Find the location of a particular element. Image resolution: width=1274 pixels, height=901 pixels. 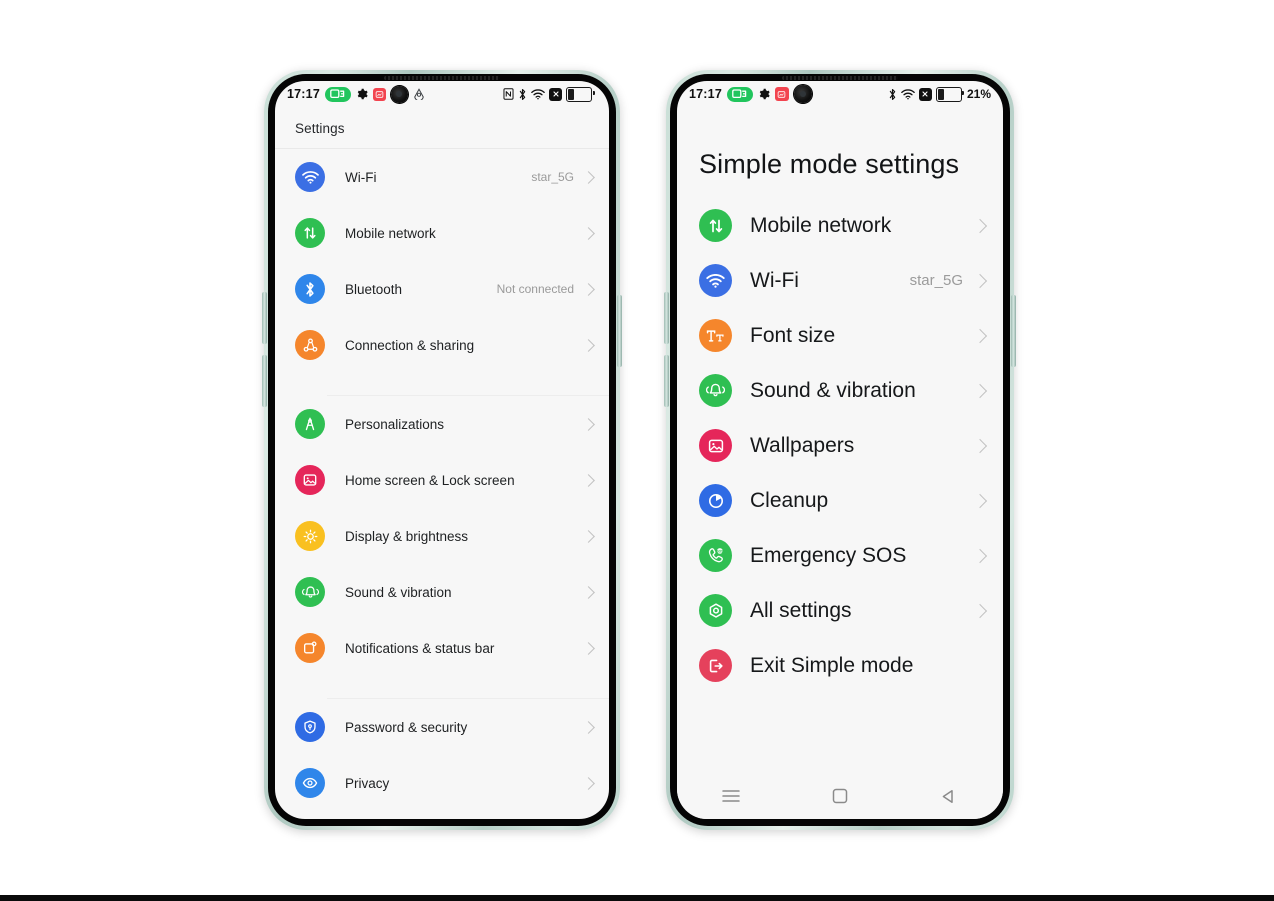

exit-simple-mode-icon is located at coordinates (715, 665).